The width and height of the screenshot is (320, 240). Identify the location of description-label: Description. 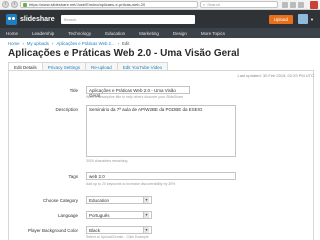
(66, 109).